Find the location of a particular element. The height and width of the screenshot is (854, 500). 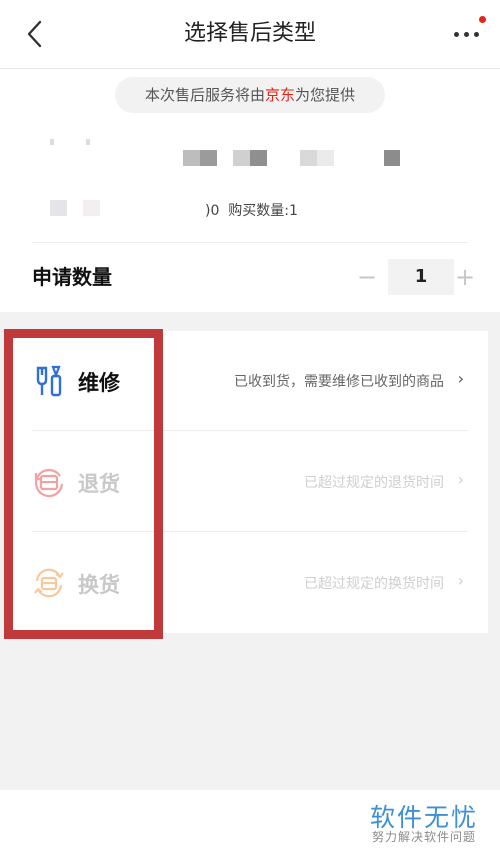

exchange-icon is located at coordinates (49, 583).